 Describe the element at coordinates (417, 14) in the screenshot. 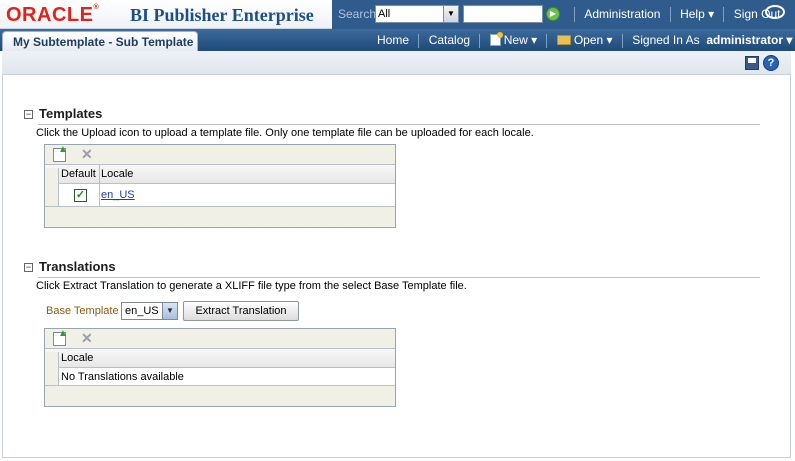

I see `search-scope-select: All ▼` at that location.